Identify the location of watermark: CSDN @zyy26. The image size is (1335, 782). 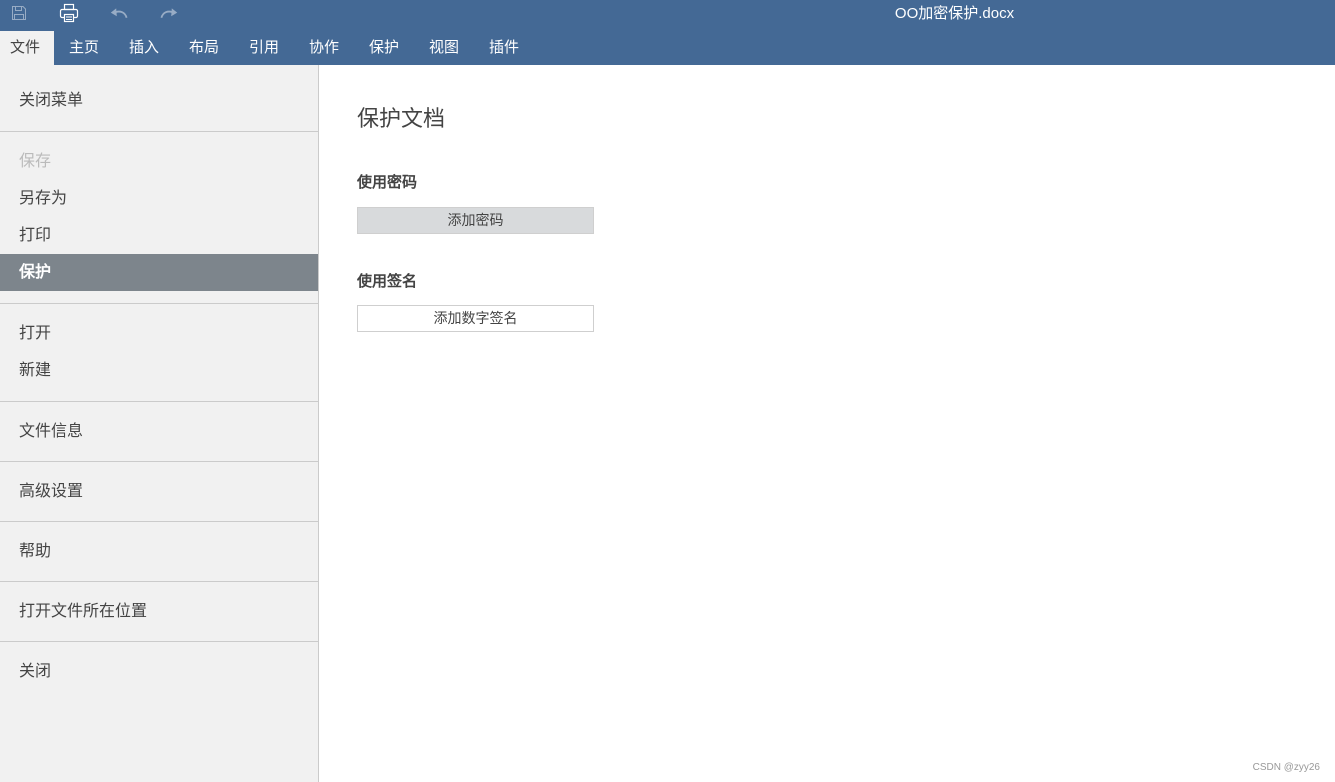
(1286, 767).